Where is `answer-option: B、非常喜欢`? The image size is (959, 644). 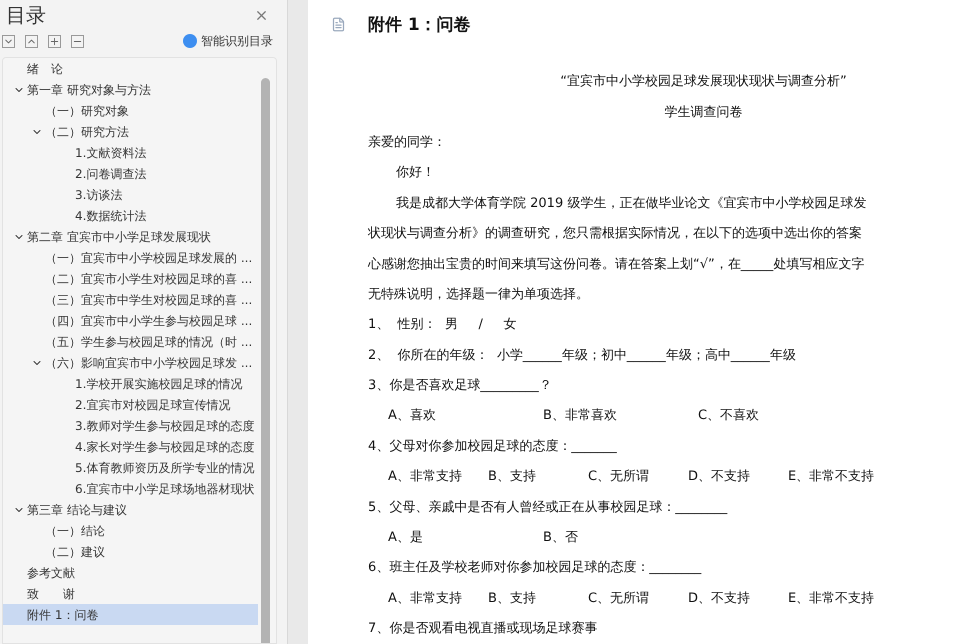
answer-option: B、非常喜欢 is located at coordinates (620, 416).